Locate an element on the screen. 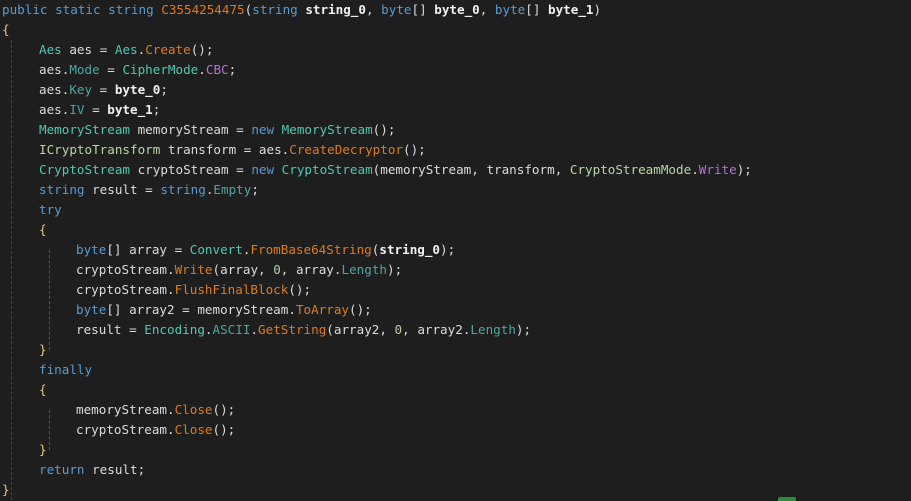 The image size is (911, 501). keyword: string is located at coordinates (279, 9).